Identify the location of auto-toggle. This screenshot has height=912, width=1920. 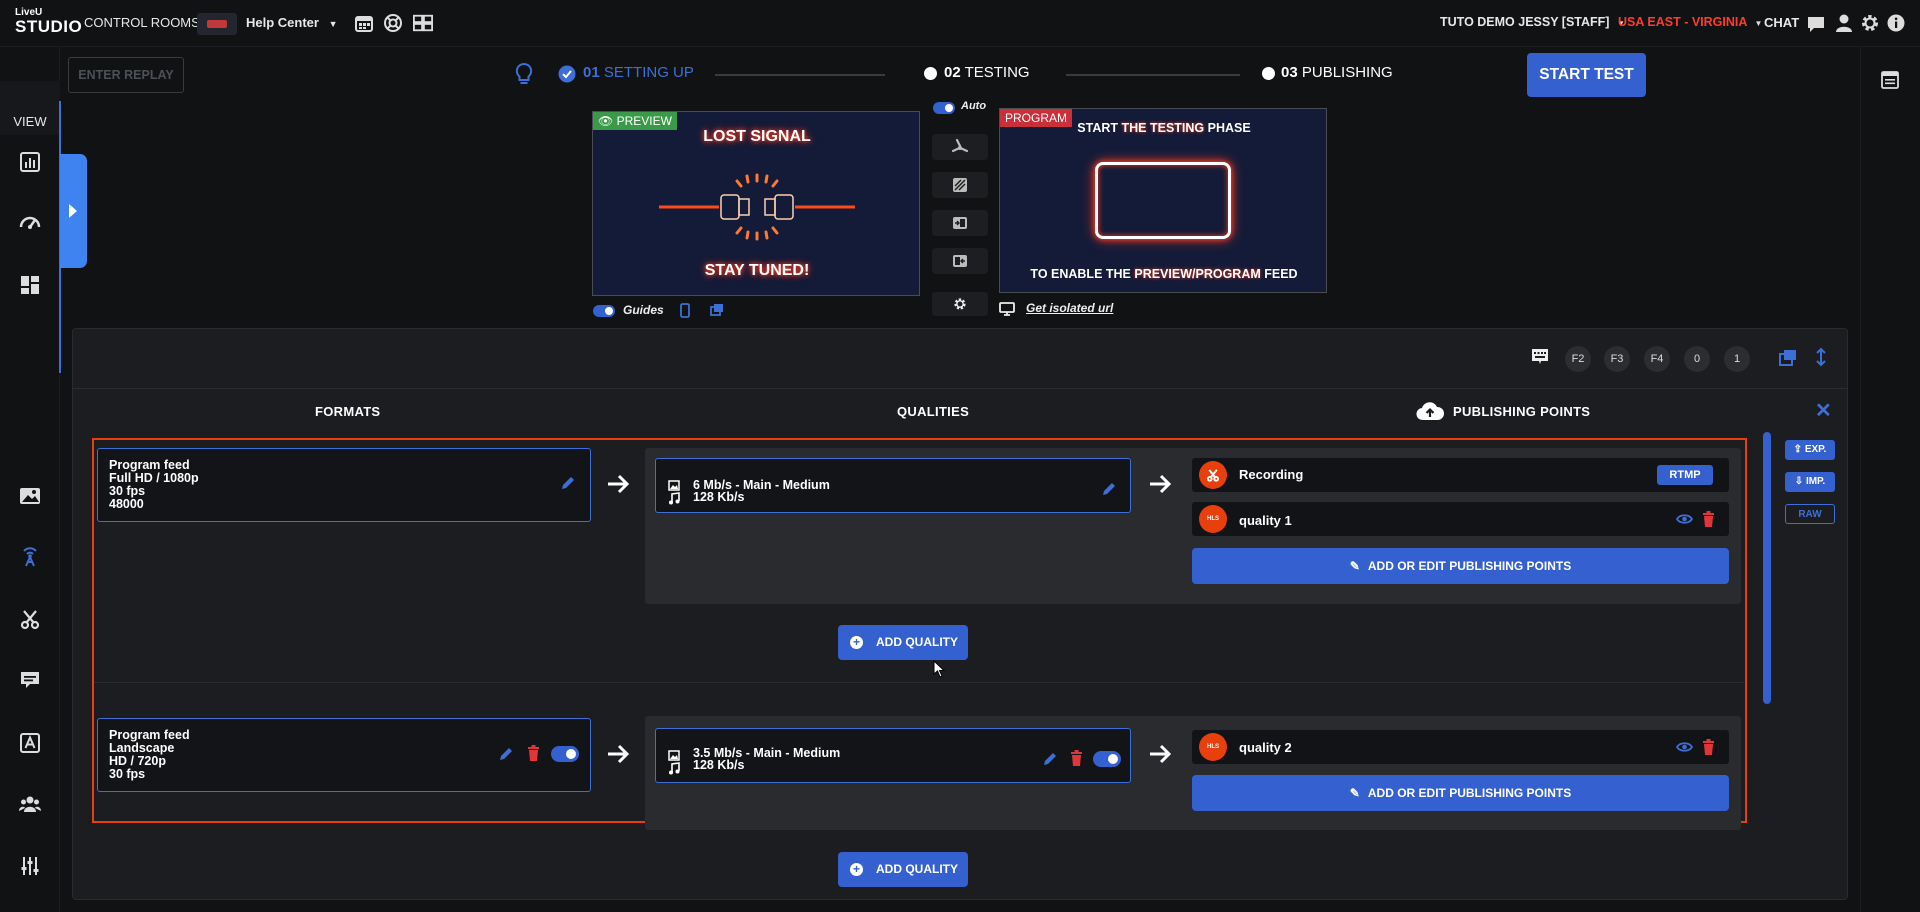
(944, 108).